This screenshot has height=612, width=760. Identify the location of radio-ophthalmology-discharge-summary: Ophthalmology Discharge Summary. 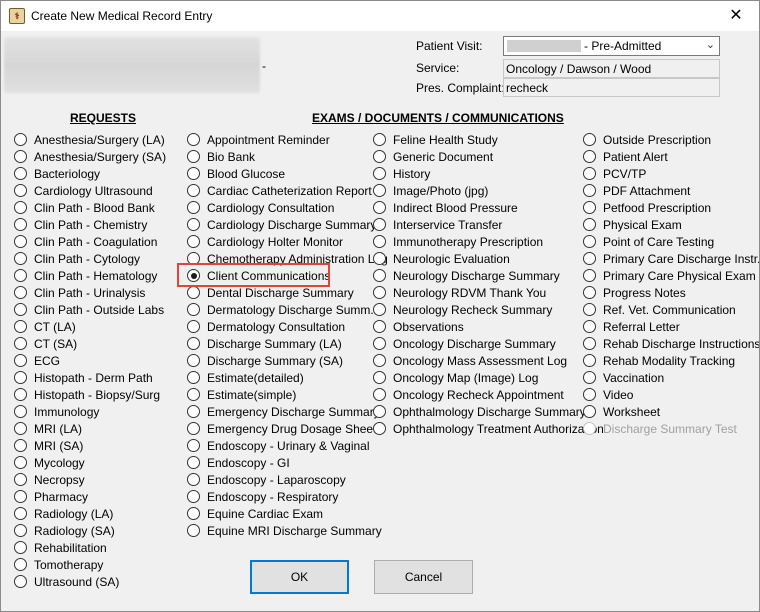
(488, 411).